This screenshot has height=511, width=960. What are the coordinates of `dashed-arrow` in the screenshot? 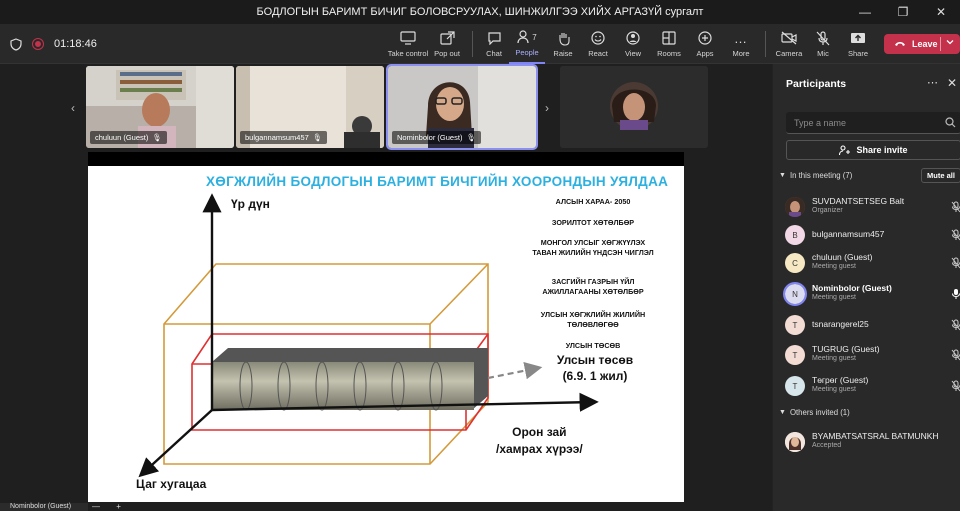 It's located at (515, 370).